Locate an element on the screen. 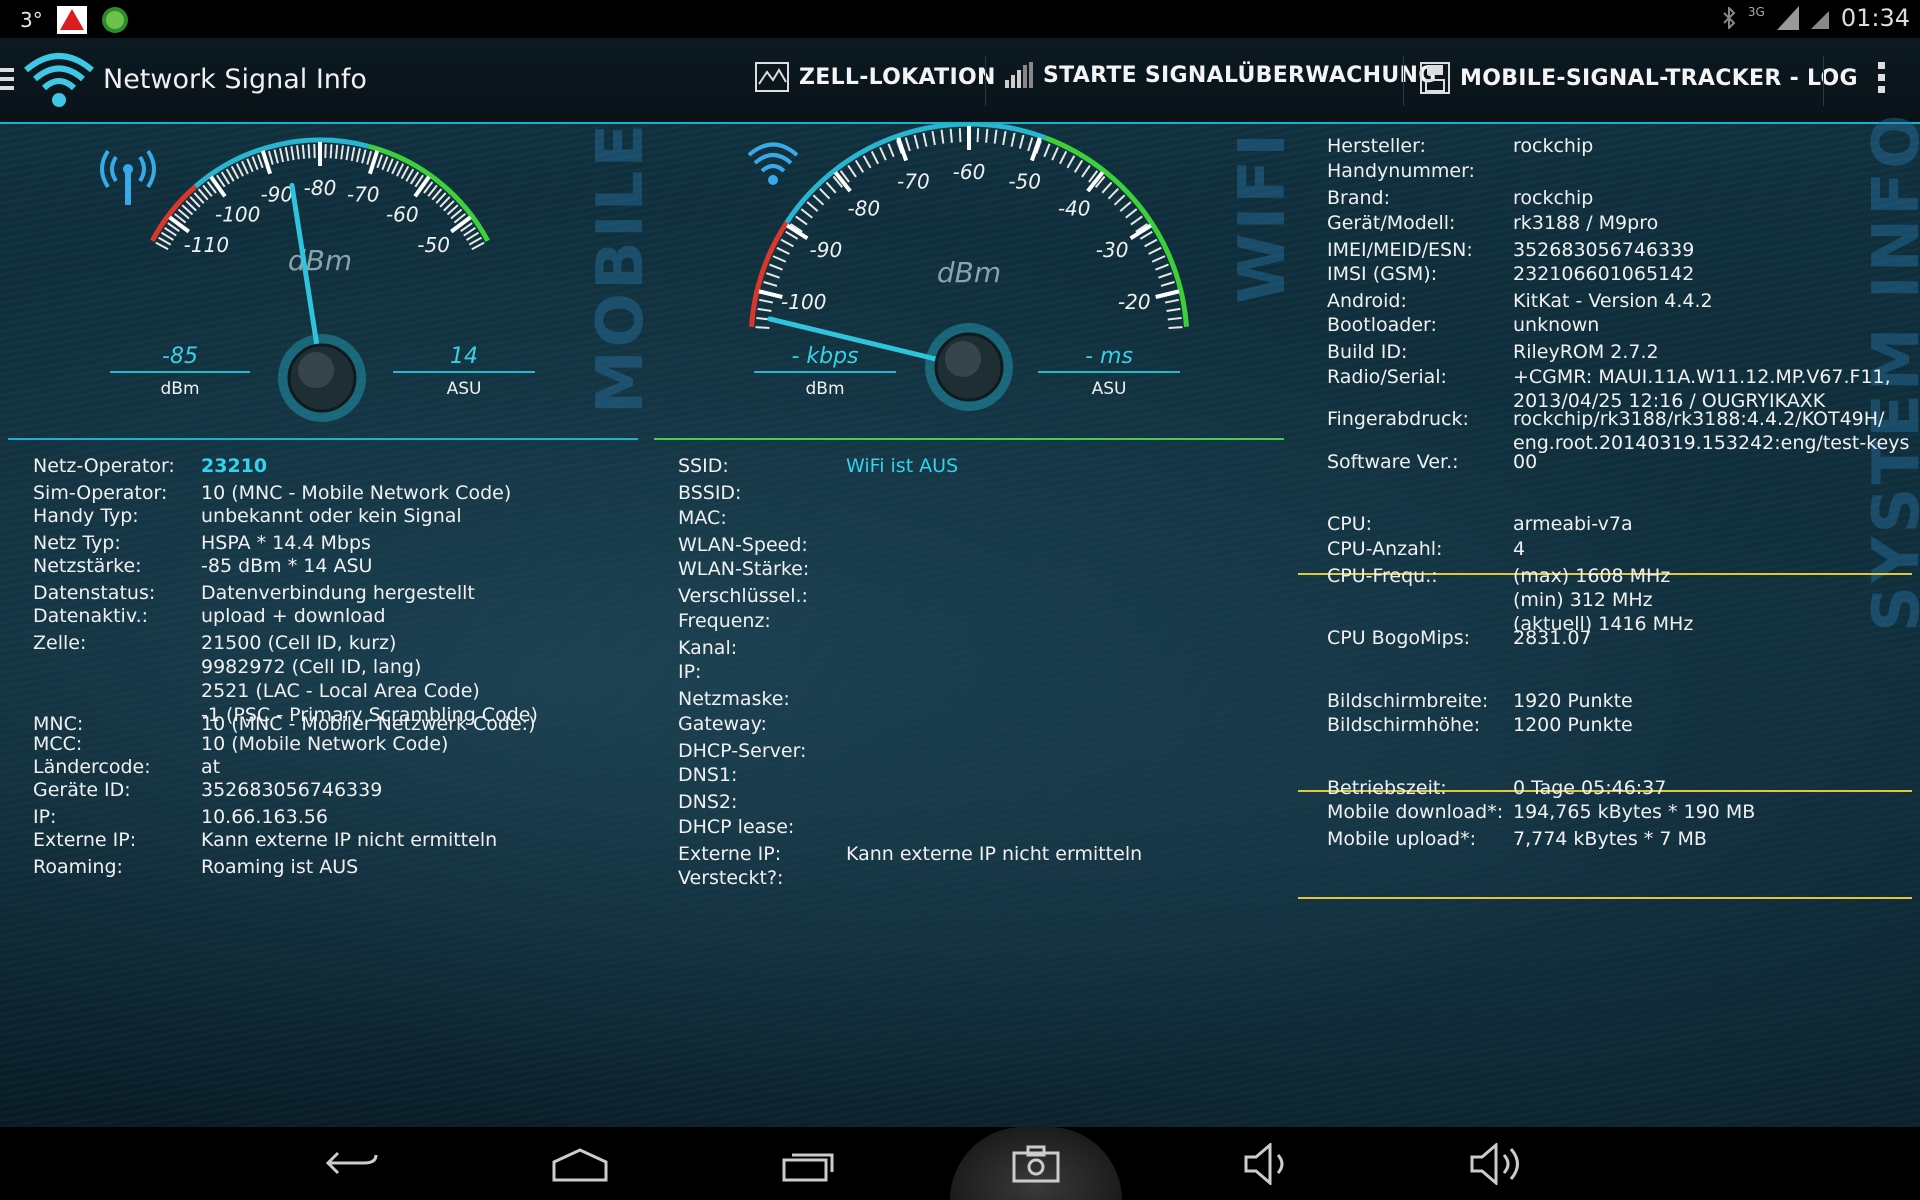 The height and width of the screenshot is (1200, 1920). wifi-latency-readout: - ms ASU is located at coordinates (1109, 371).